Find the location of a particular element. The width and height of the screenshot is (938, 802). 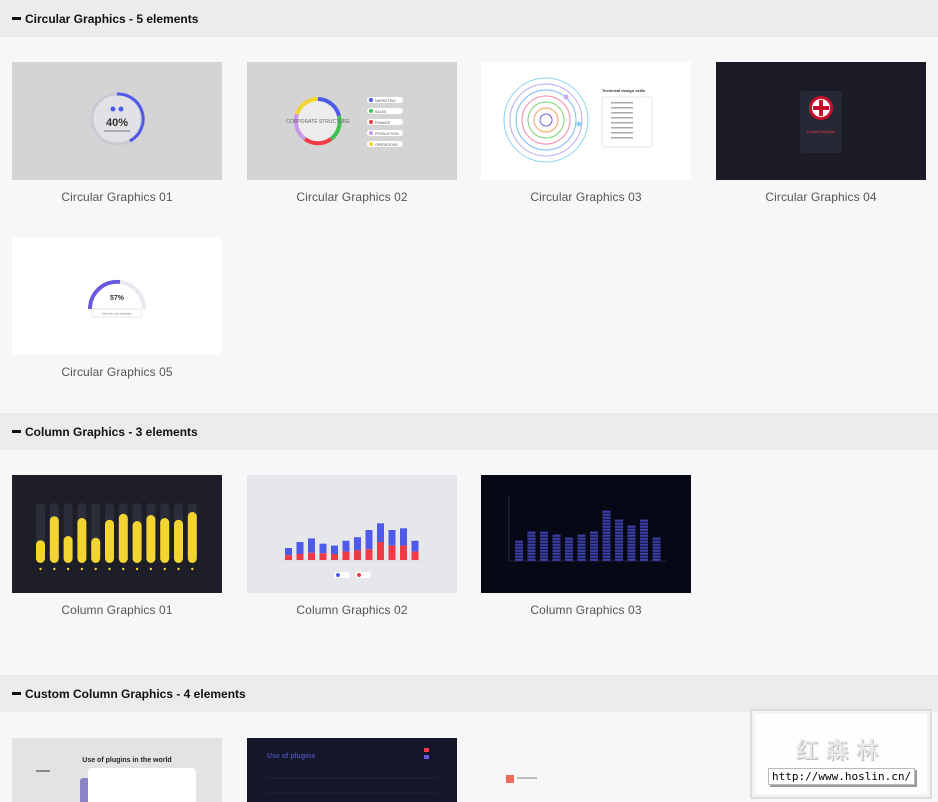

card-column-02: Column Graphics 02 is located at coordinates (352, 546).